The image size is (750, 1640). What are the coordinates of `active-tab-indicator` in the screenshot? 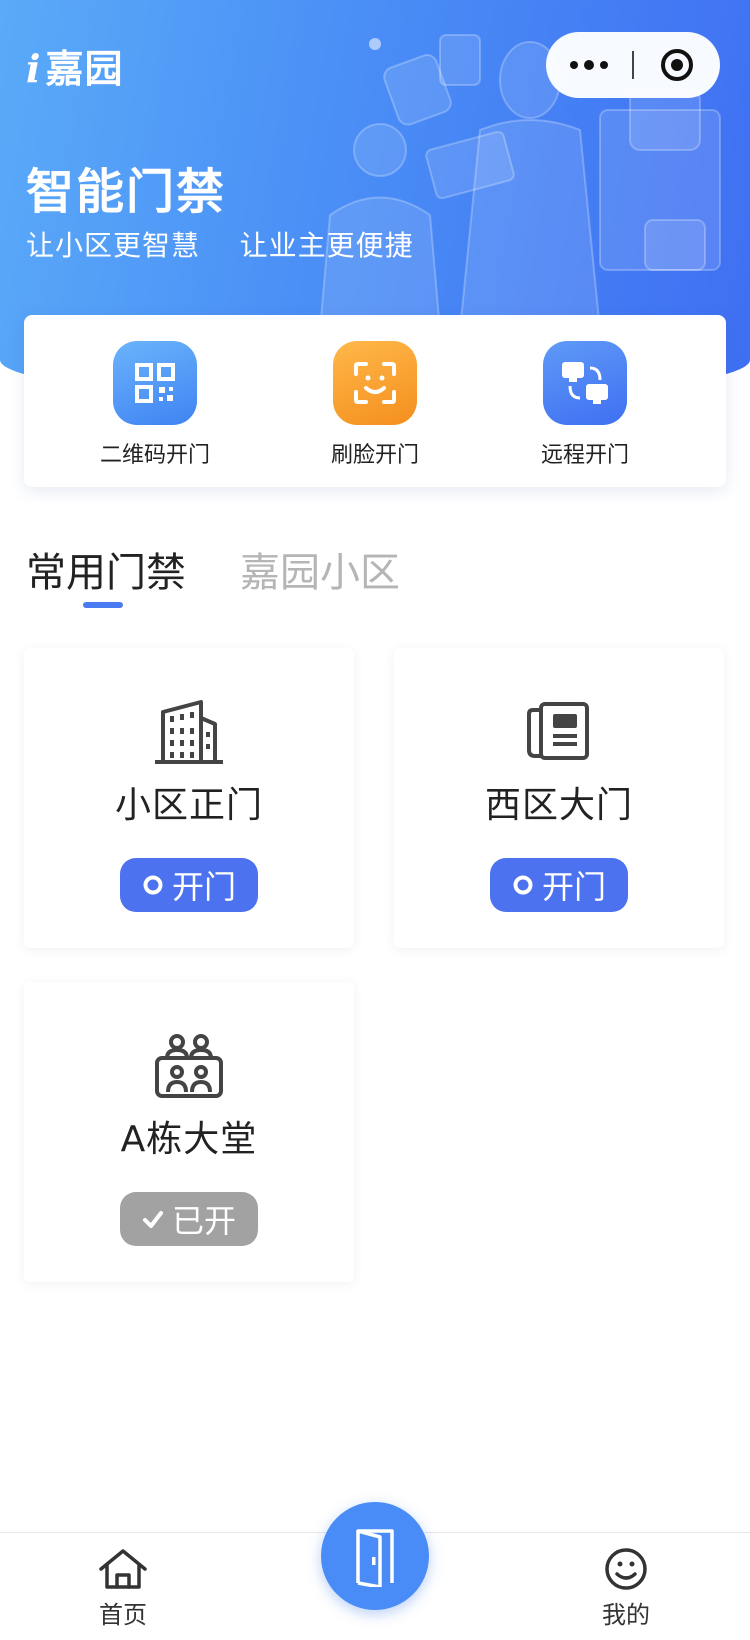 It's located at (103, 605).